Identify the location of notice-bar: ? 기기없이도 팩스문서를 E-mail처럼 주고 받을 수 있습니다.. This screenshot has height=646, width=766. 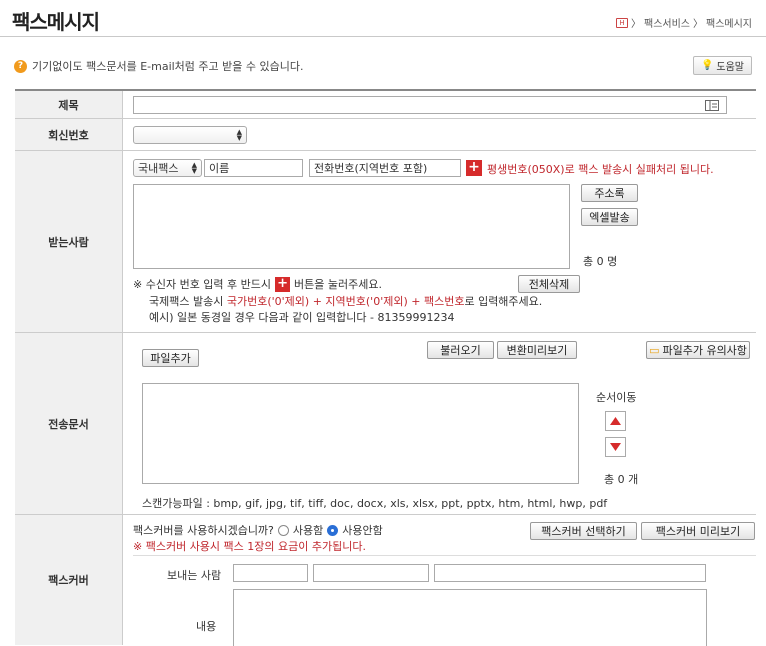
(158, 66).